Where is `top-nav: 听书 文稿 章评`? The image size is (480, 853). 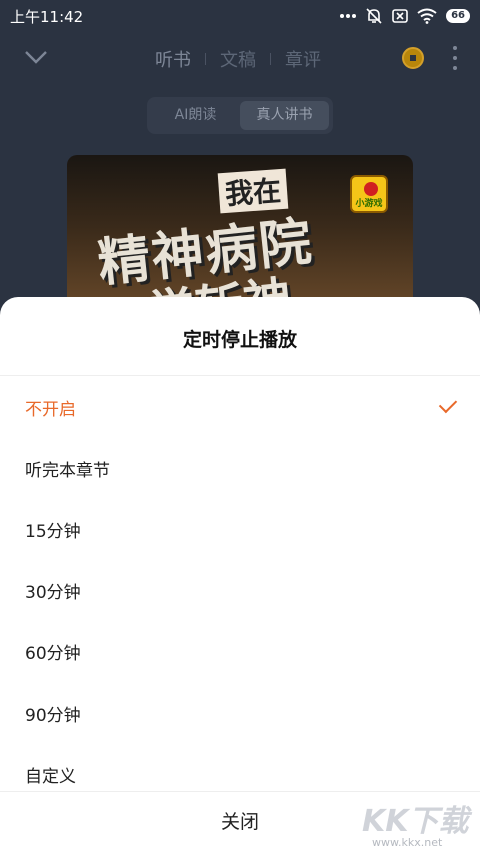
top-nav: 听书 文稿 章评 is located at coordinates (240, 58).